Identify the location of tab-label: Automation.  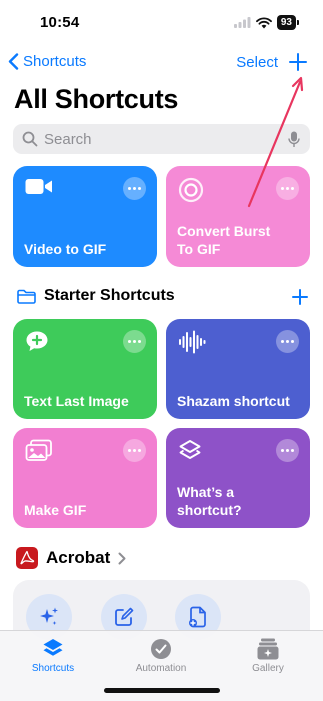
(161, 668).